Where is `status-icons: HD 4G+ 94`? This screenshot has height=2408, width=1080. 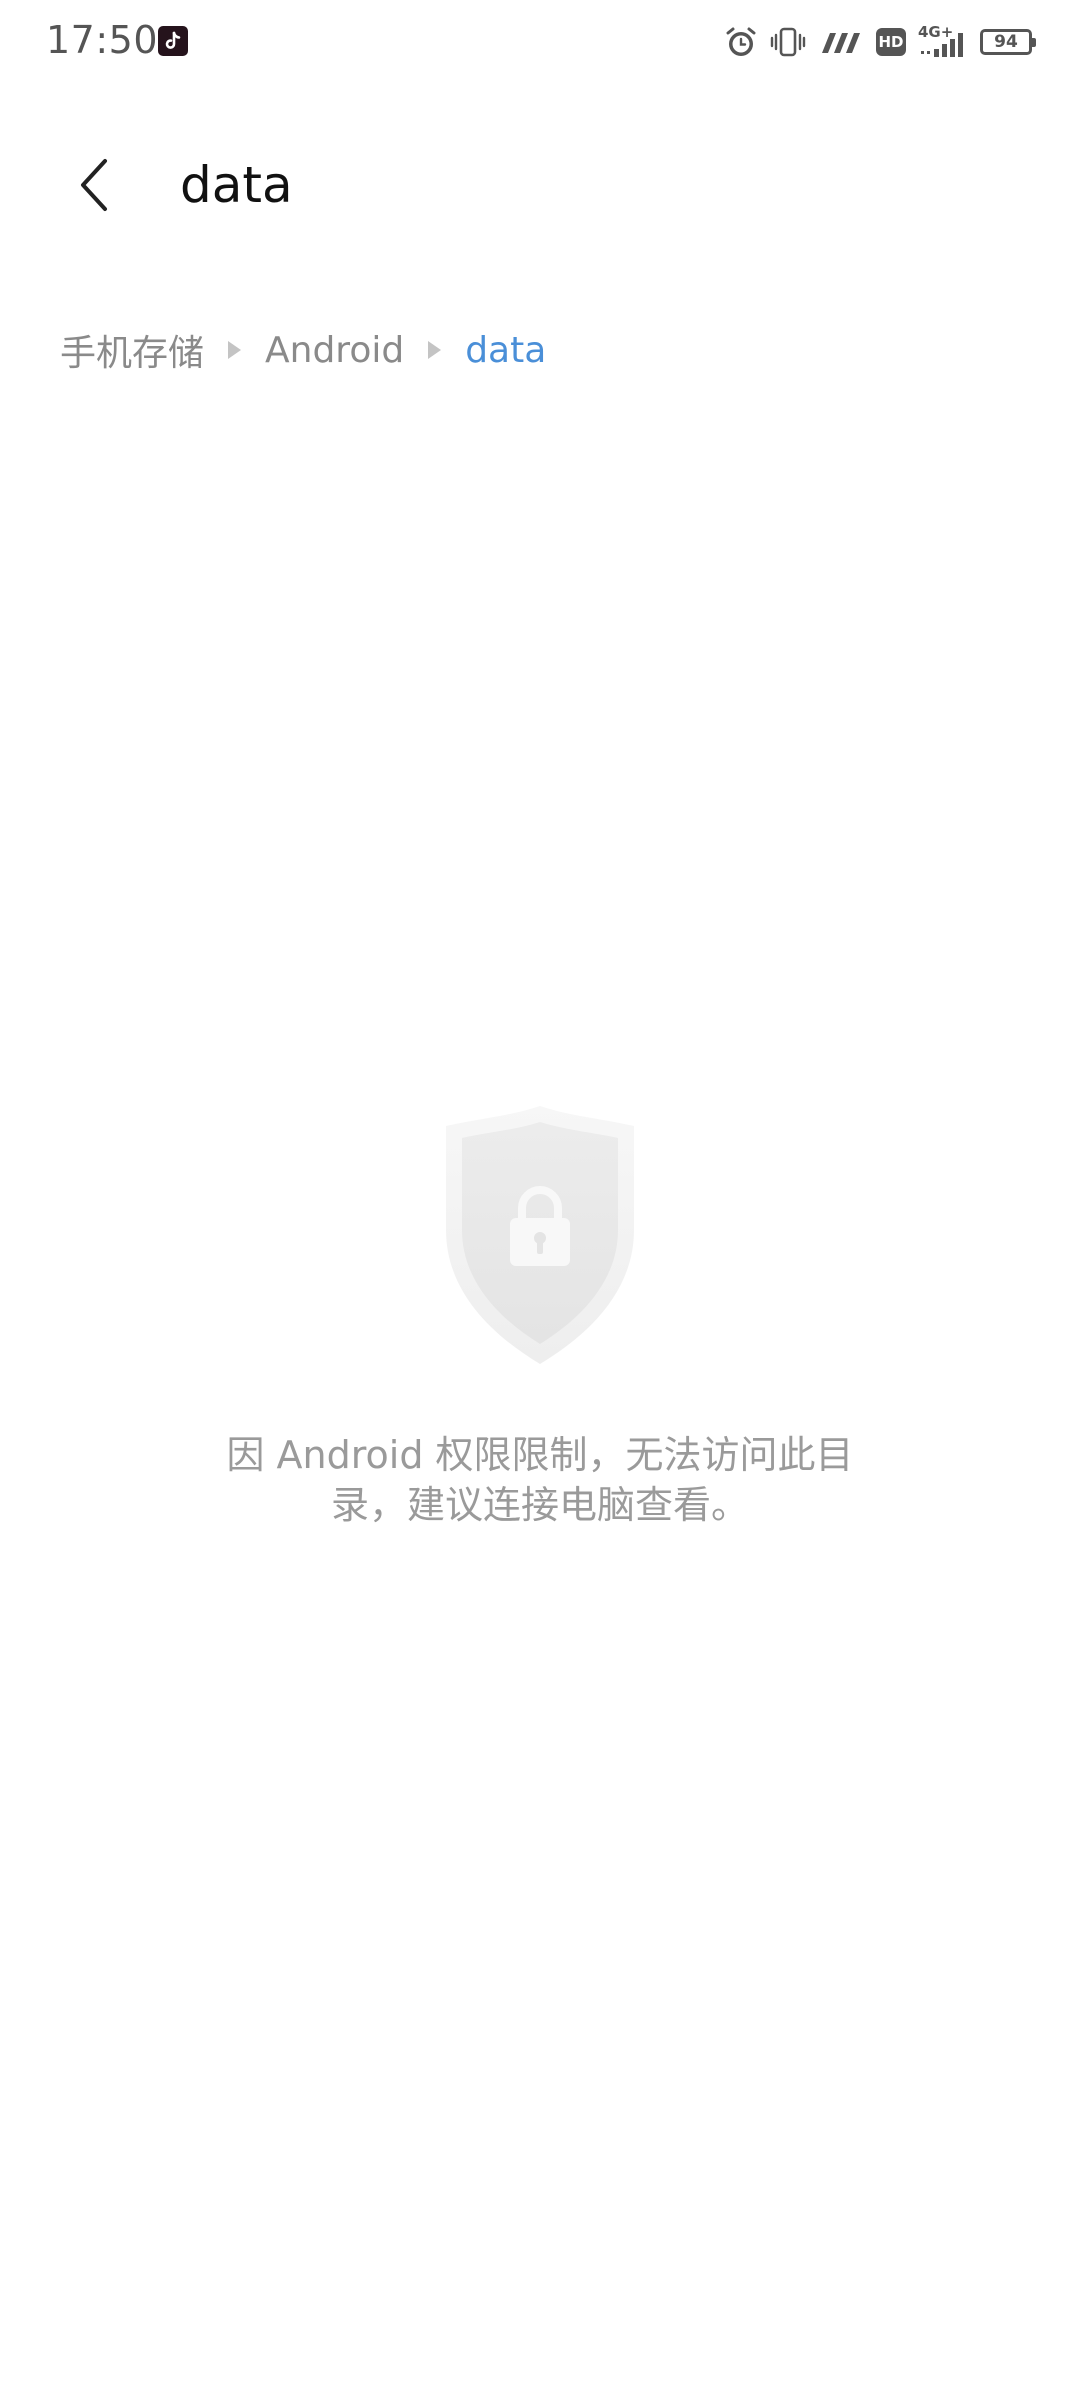 status-icons: HD 4G+ 94 is located at coordinates (880, 42).